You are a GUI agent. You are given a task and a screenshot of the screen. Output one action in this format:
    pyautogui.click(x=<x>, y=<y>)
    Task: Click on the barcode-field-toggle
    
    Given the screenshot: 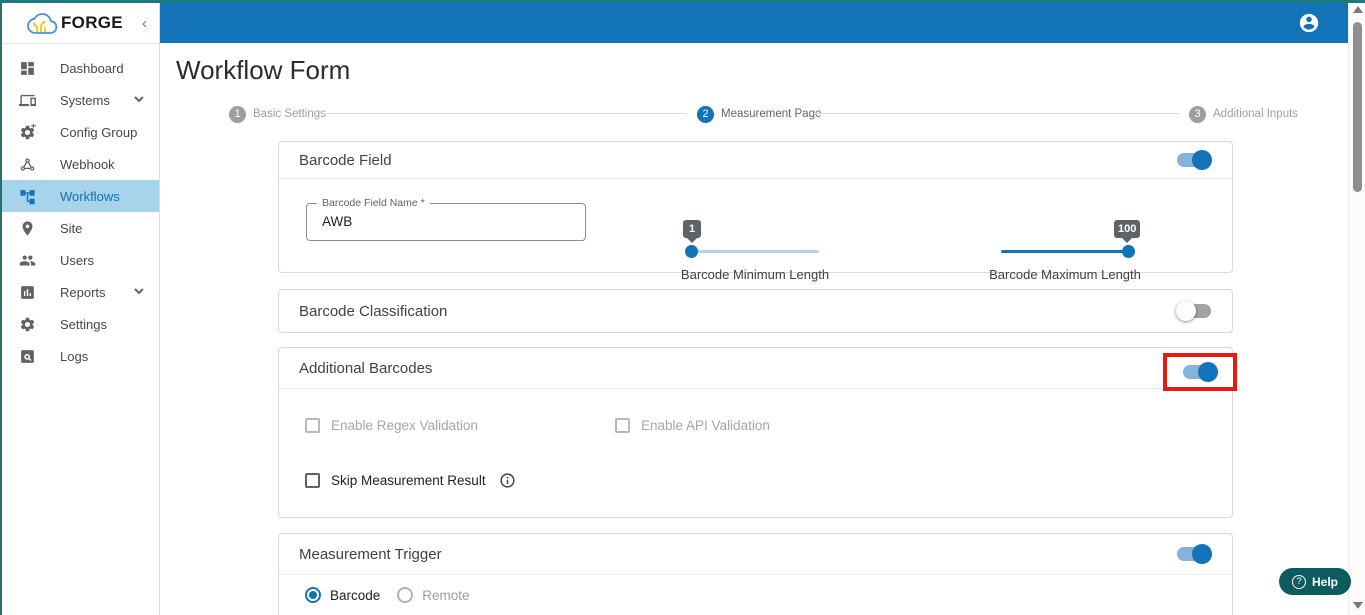 What is the action you would take?
    pyautogui.click(x=1194, y=160)
    